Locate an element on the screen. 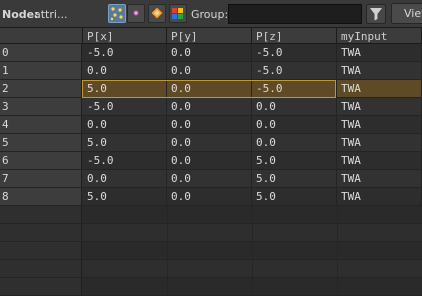 The height and width of the screenshot is (296, 422). vertices-icon is located at coordinates (136, 13).